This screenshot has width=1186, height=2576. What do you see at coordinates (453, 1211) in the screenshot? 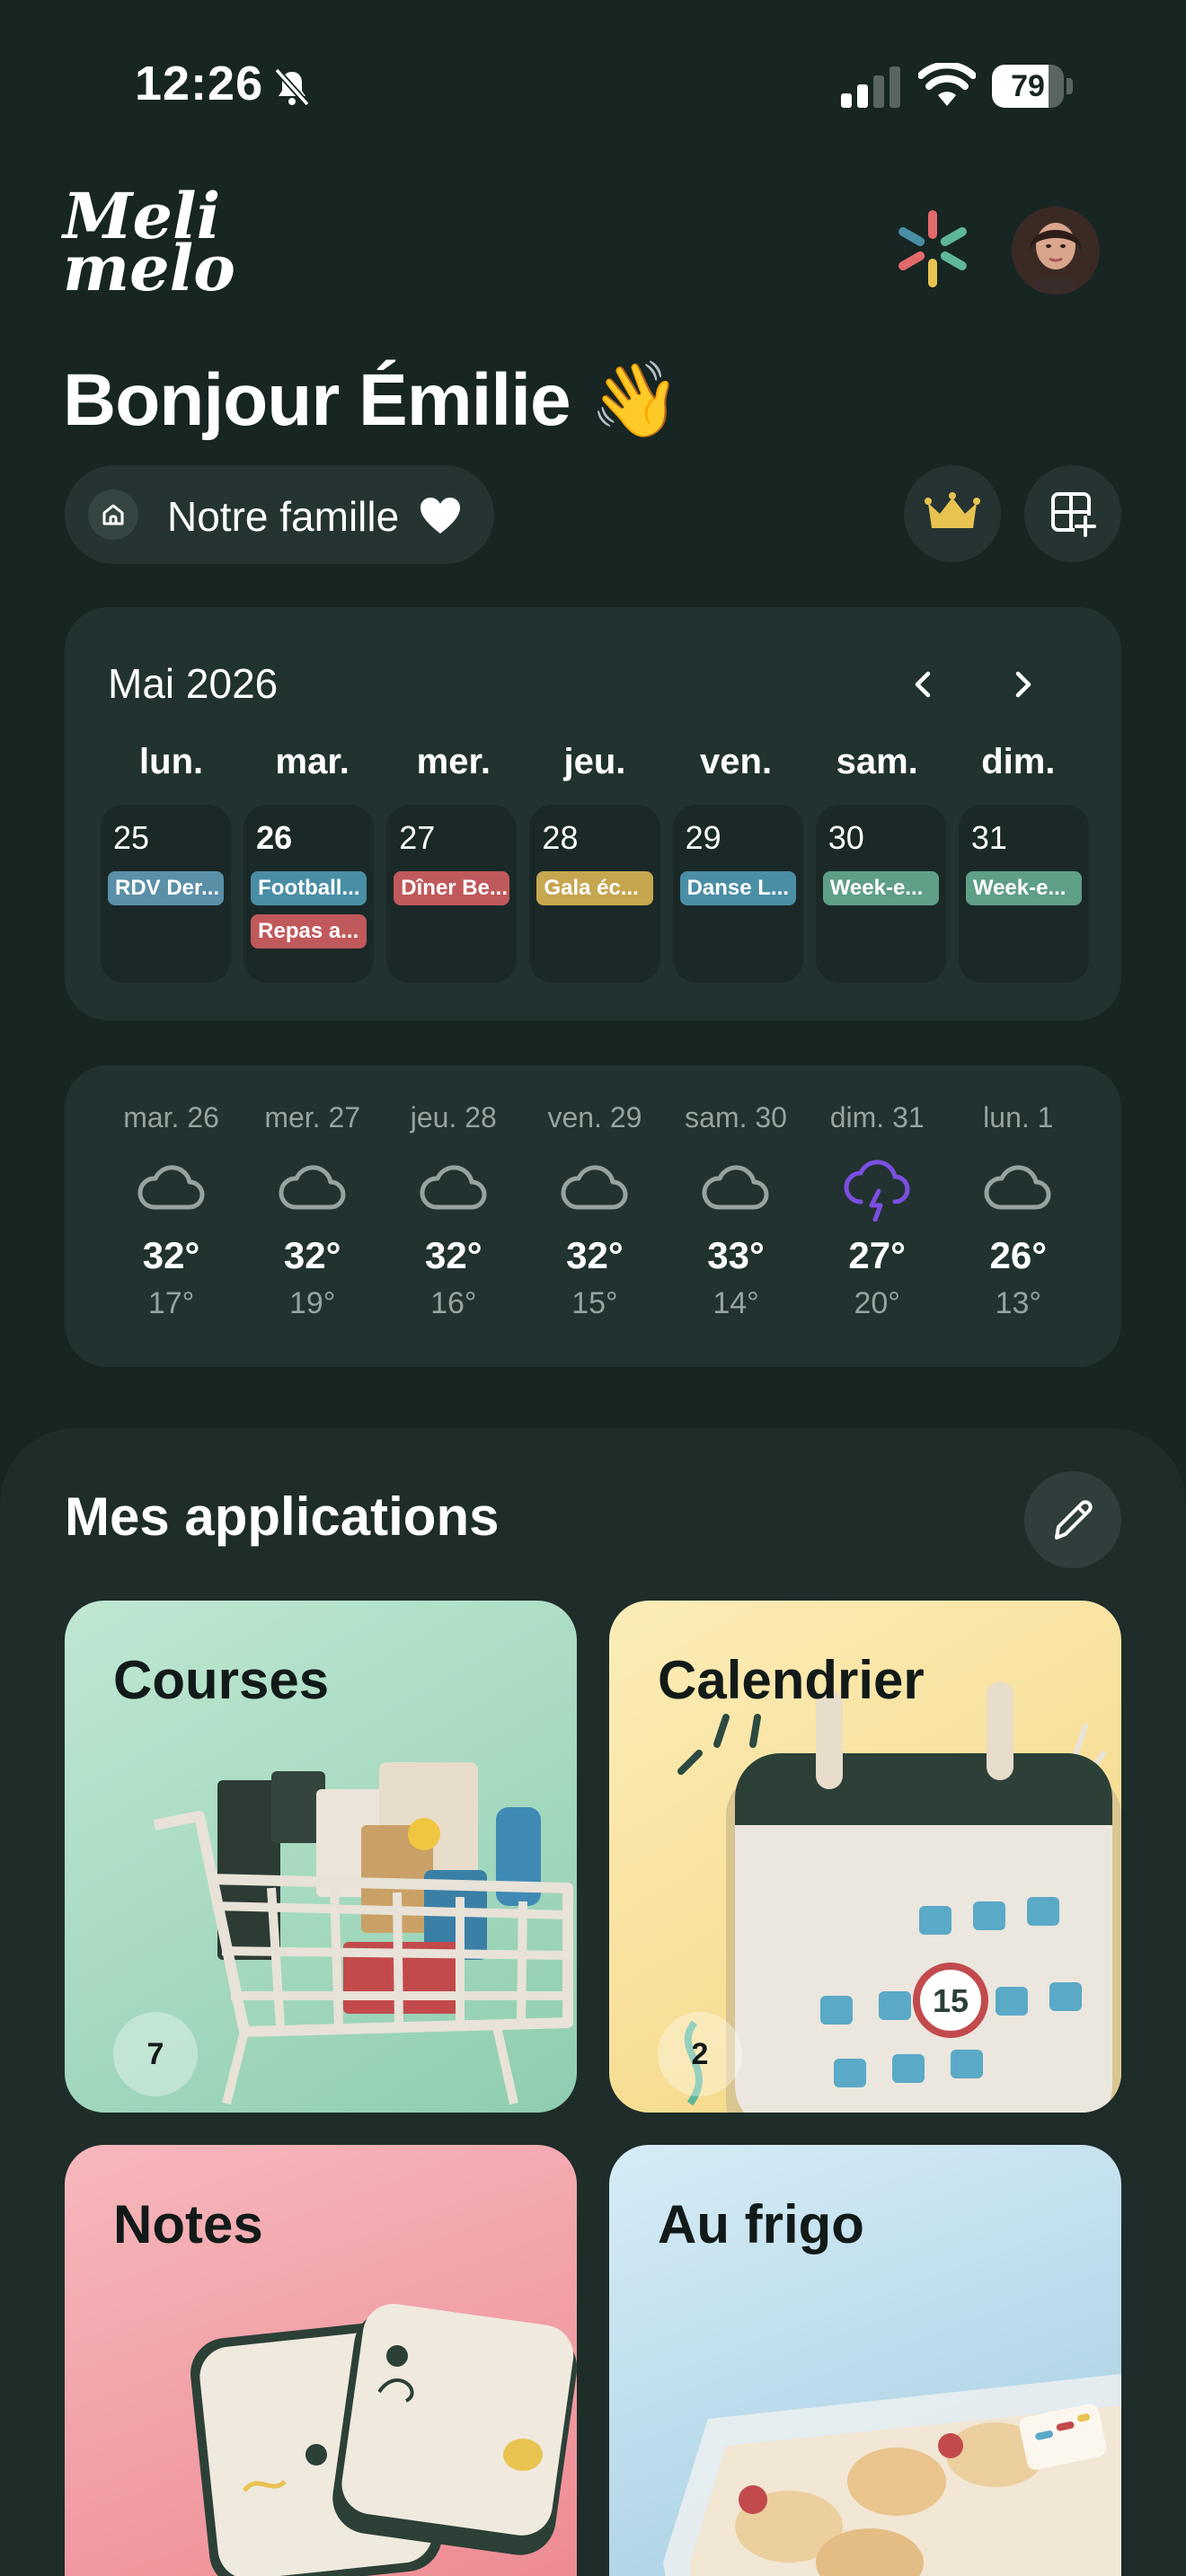
I see `weather-day: jeu. 28 32° 16°` at bounding box center [453, 1211].